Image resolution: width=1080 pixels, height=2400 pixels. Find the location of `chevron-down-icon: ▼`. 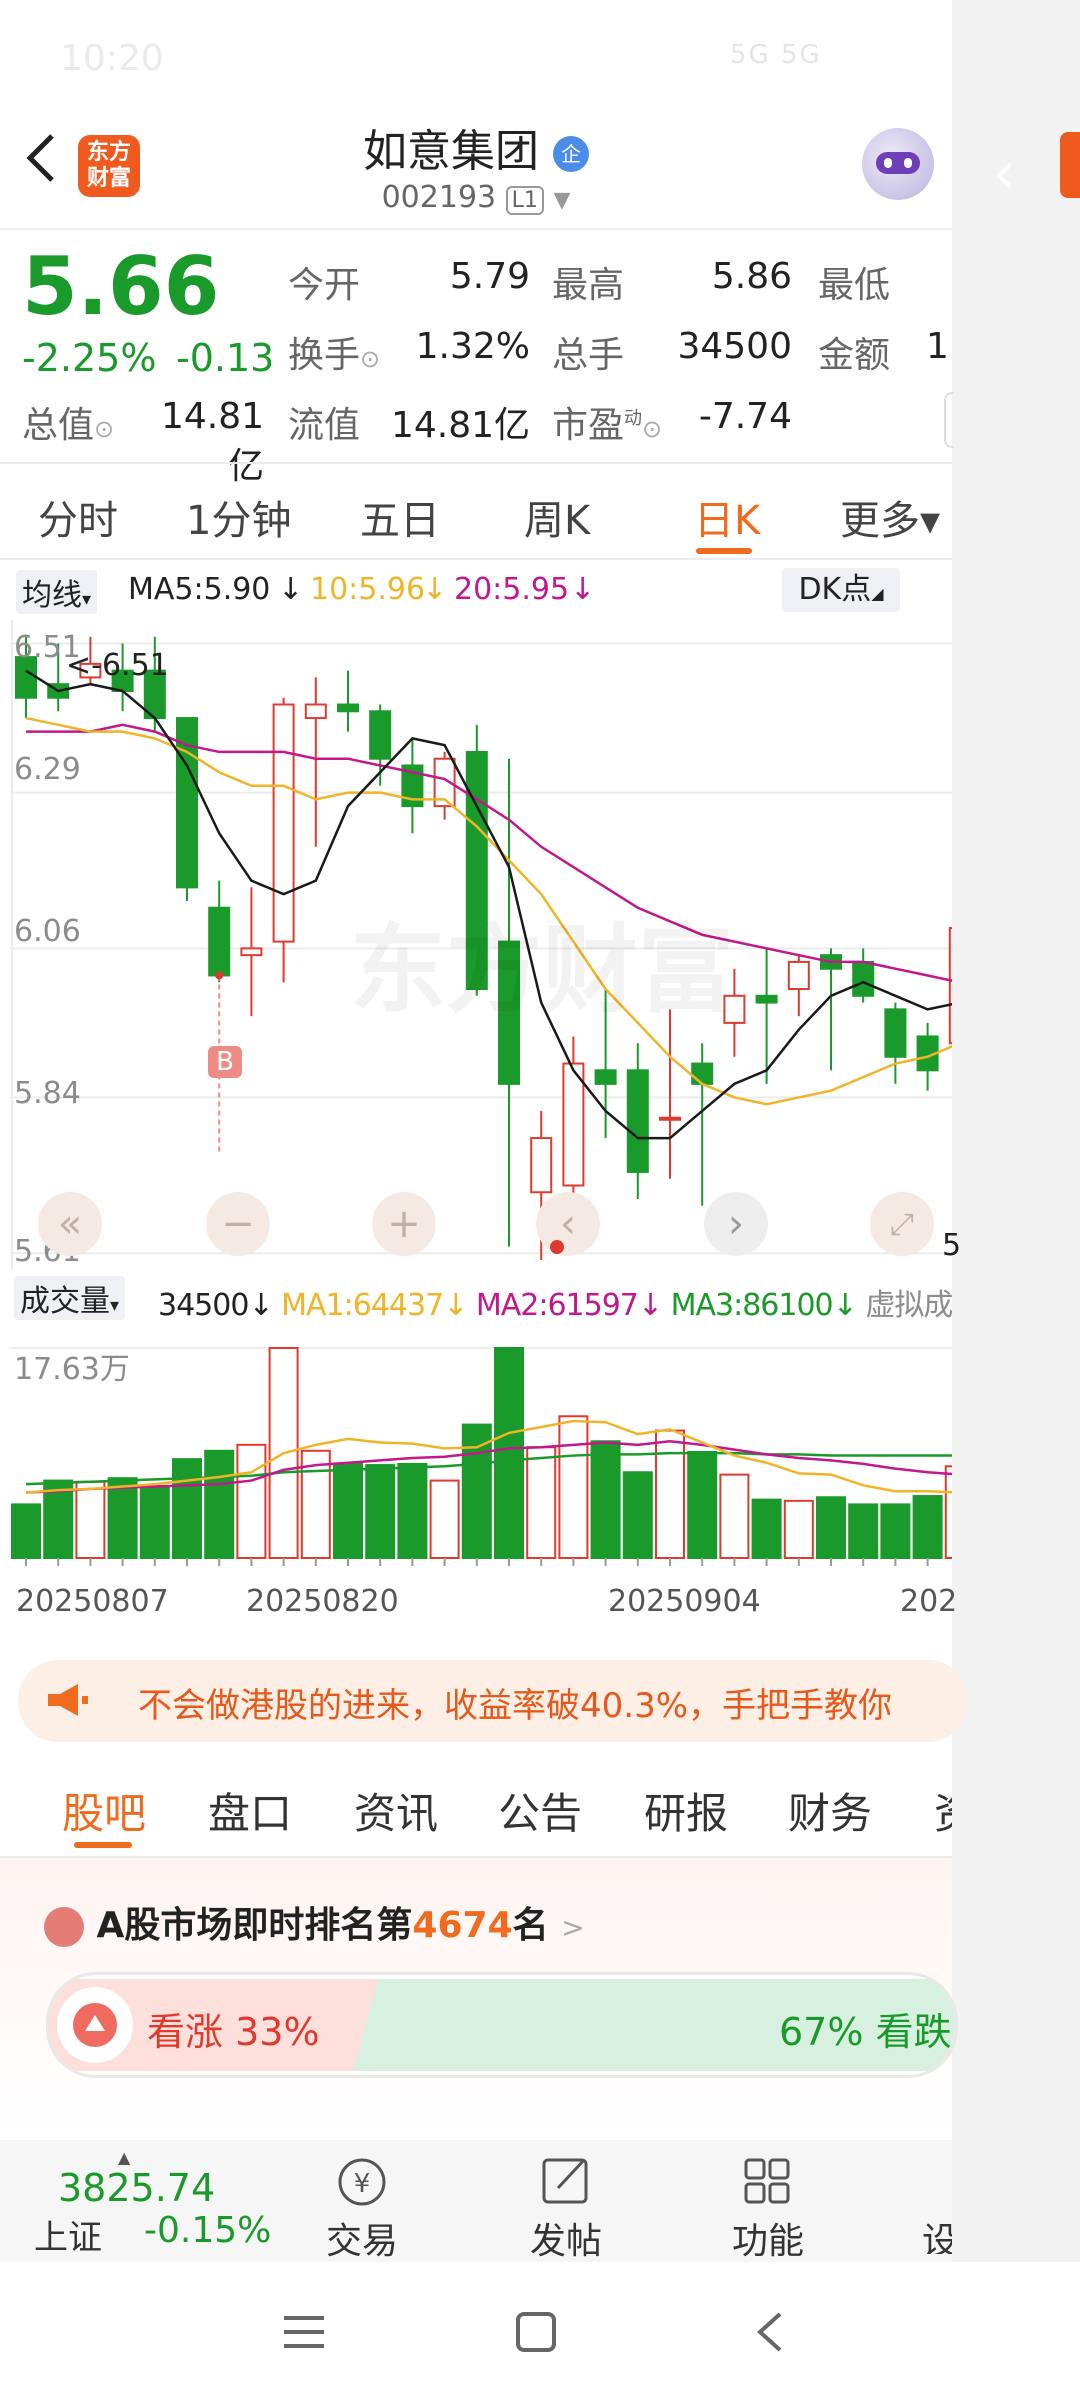

chevron-down-icon: ▼ is located at coordinates (562, 200).